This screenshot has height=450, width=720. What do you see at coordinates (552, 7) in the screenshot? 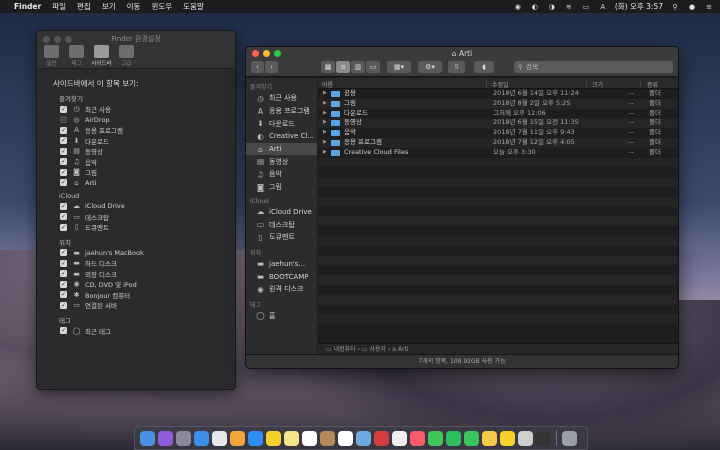
I see `circle-status-icon: ◑` at bounding box center [552, 7].